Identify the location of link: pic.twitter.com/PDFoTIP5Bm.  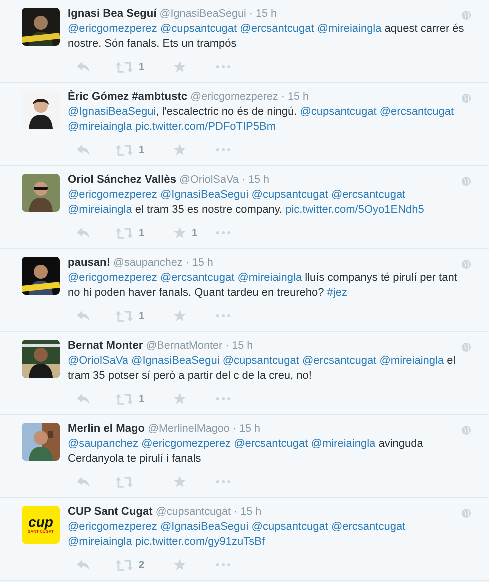
(205, 127).